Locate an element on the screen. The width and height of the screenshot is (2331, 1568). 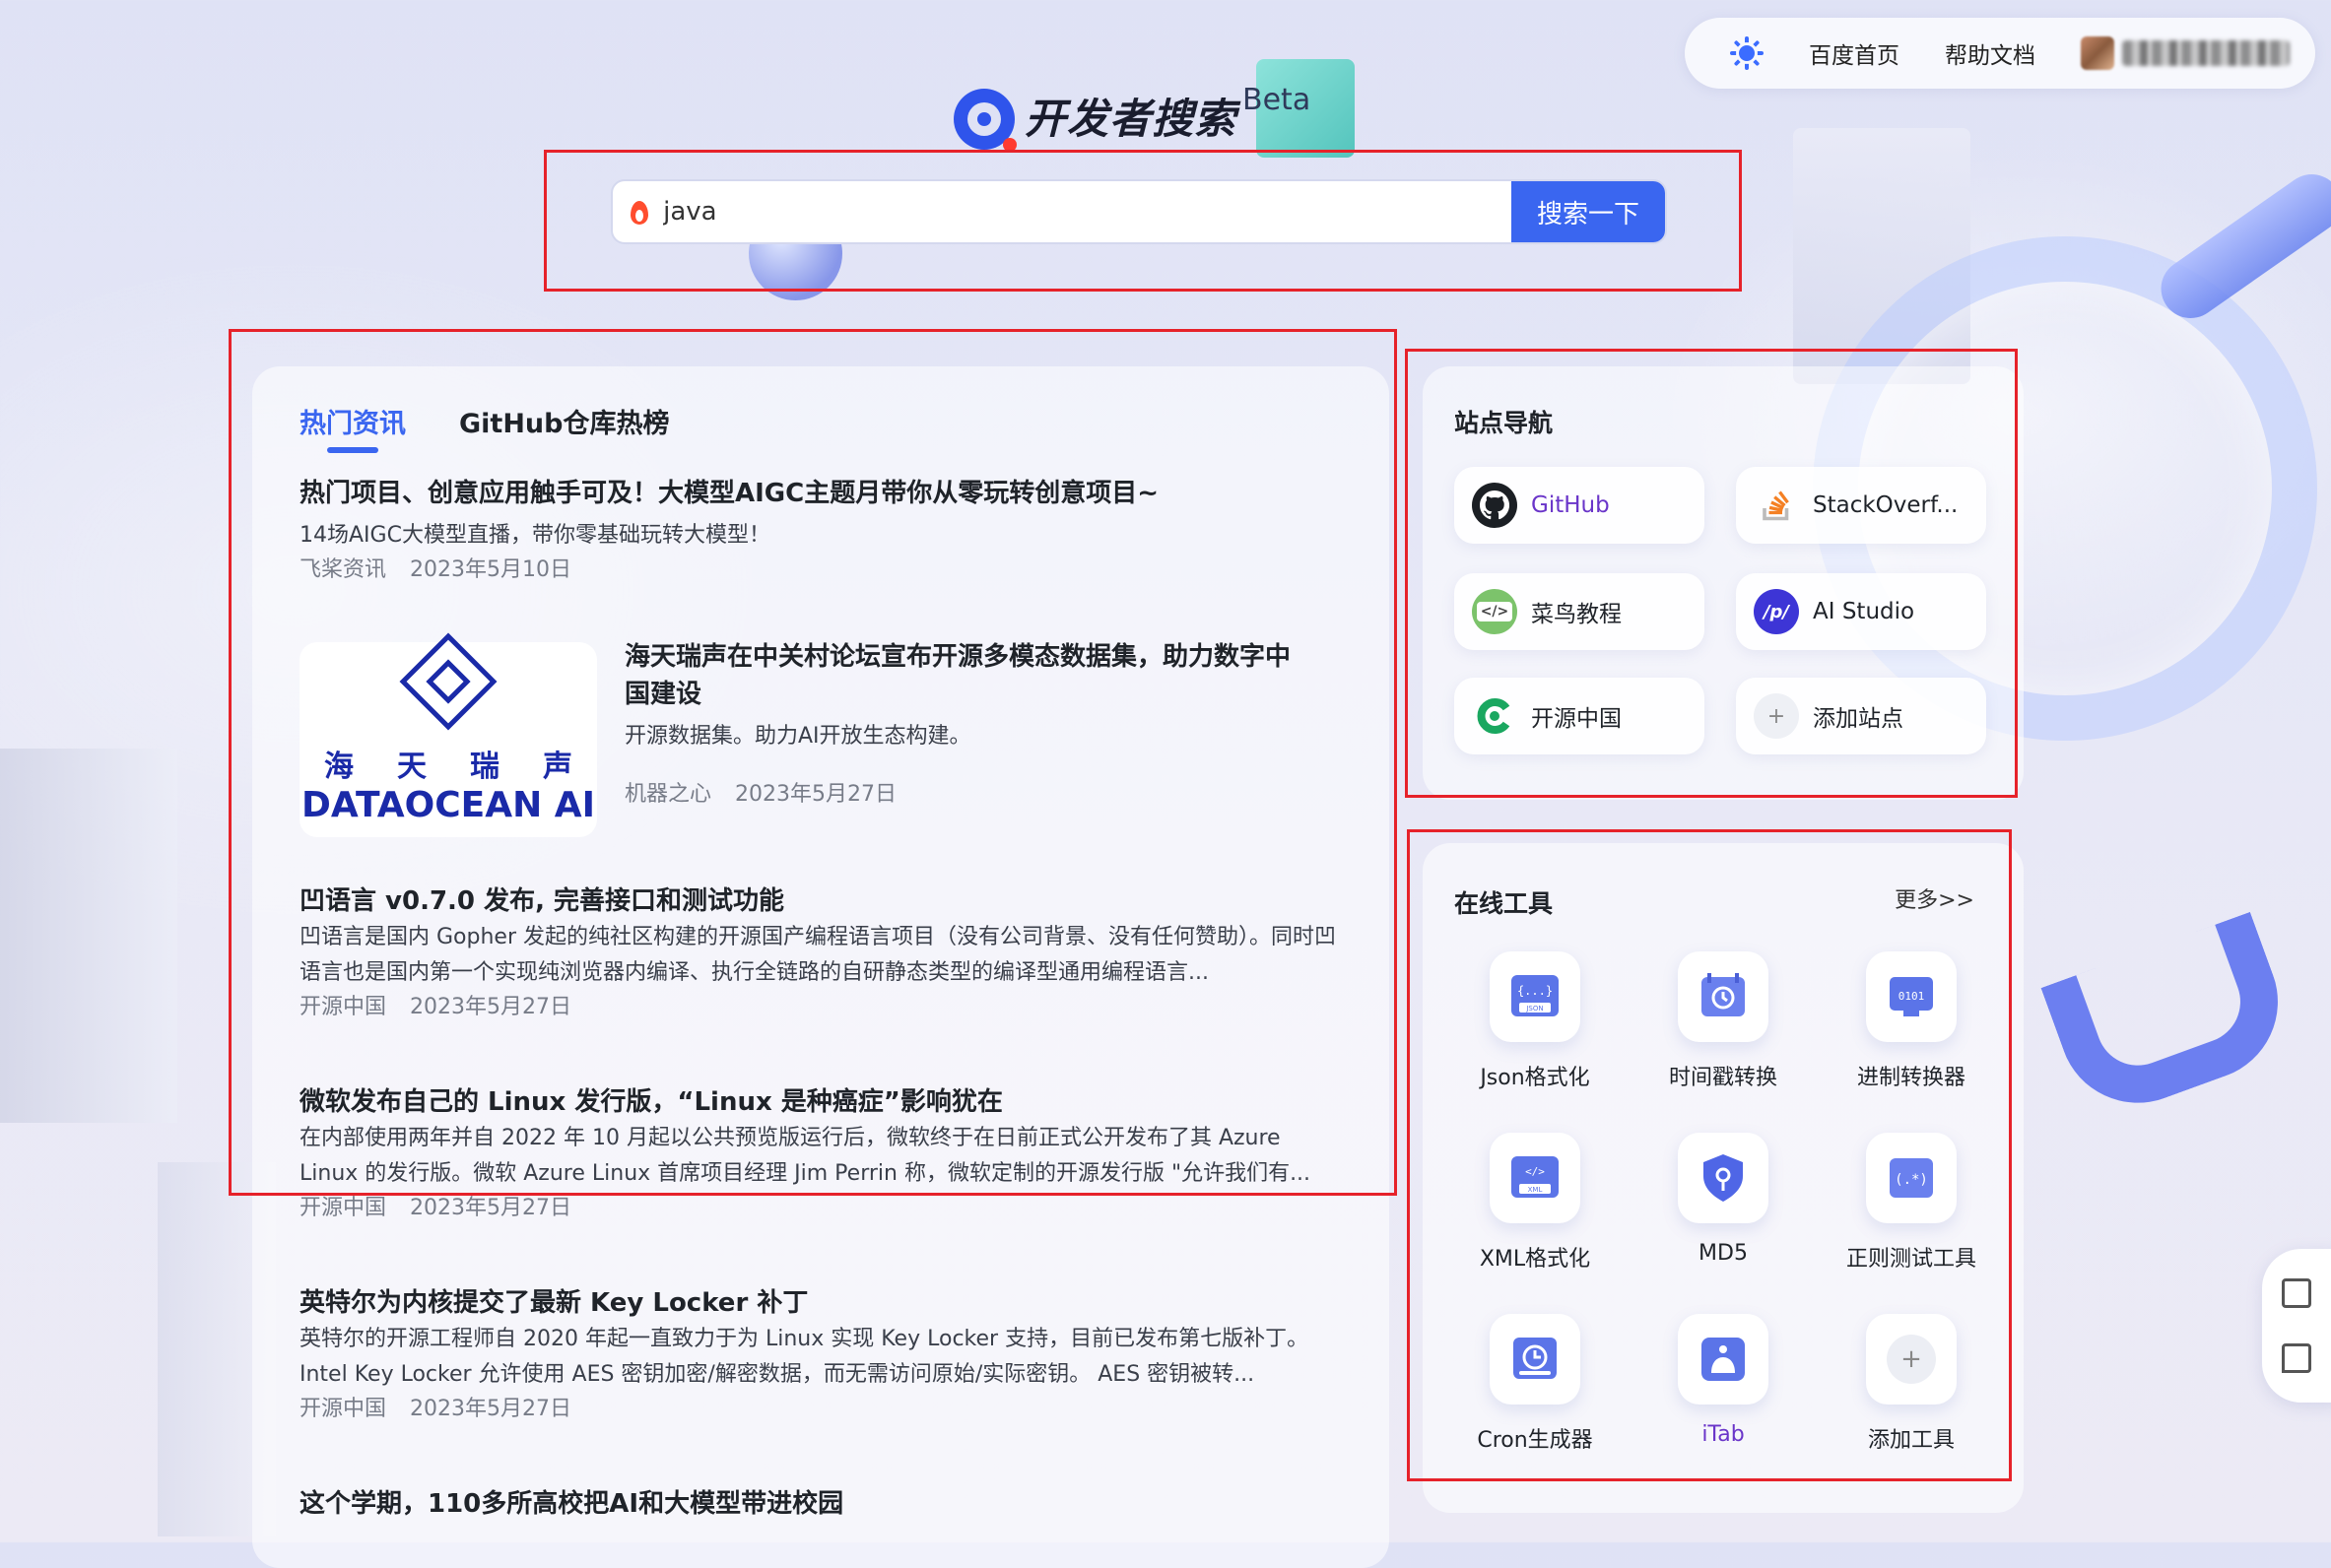
tool-regex: (.*) 正则测试工具 is located at coordinates (1911, 1203).